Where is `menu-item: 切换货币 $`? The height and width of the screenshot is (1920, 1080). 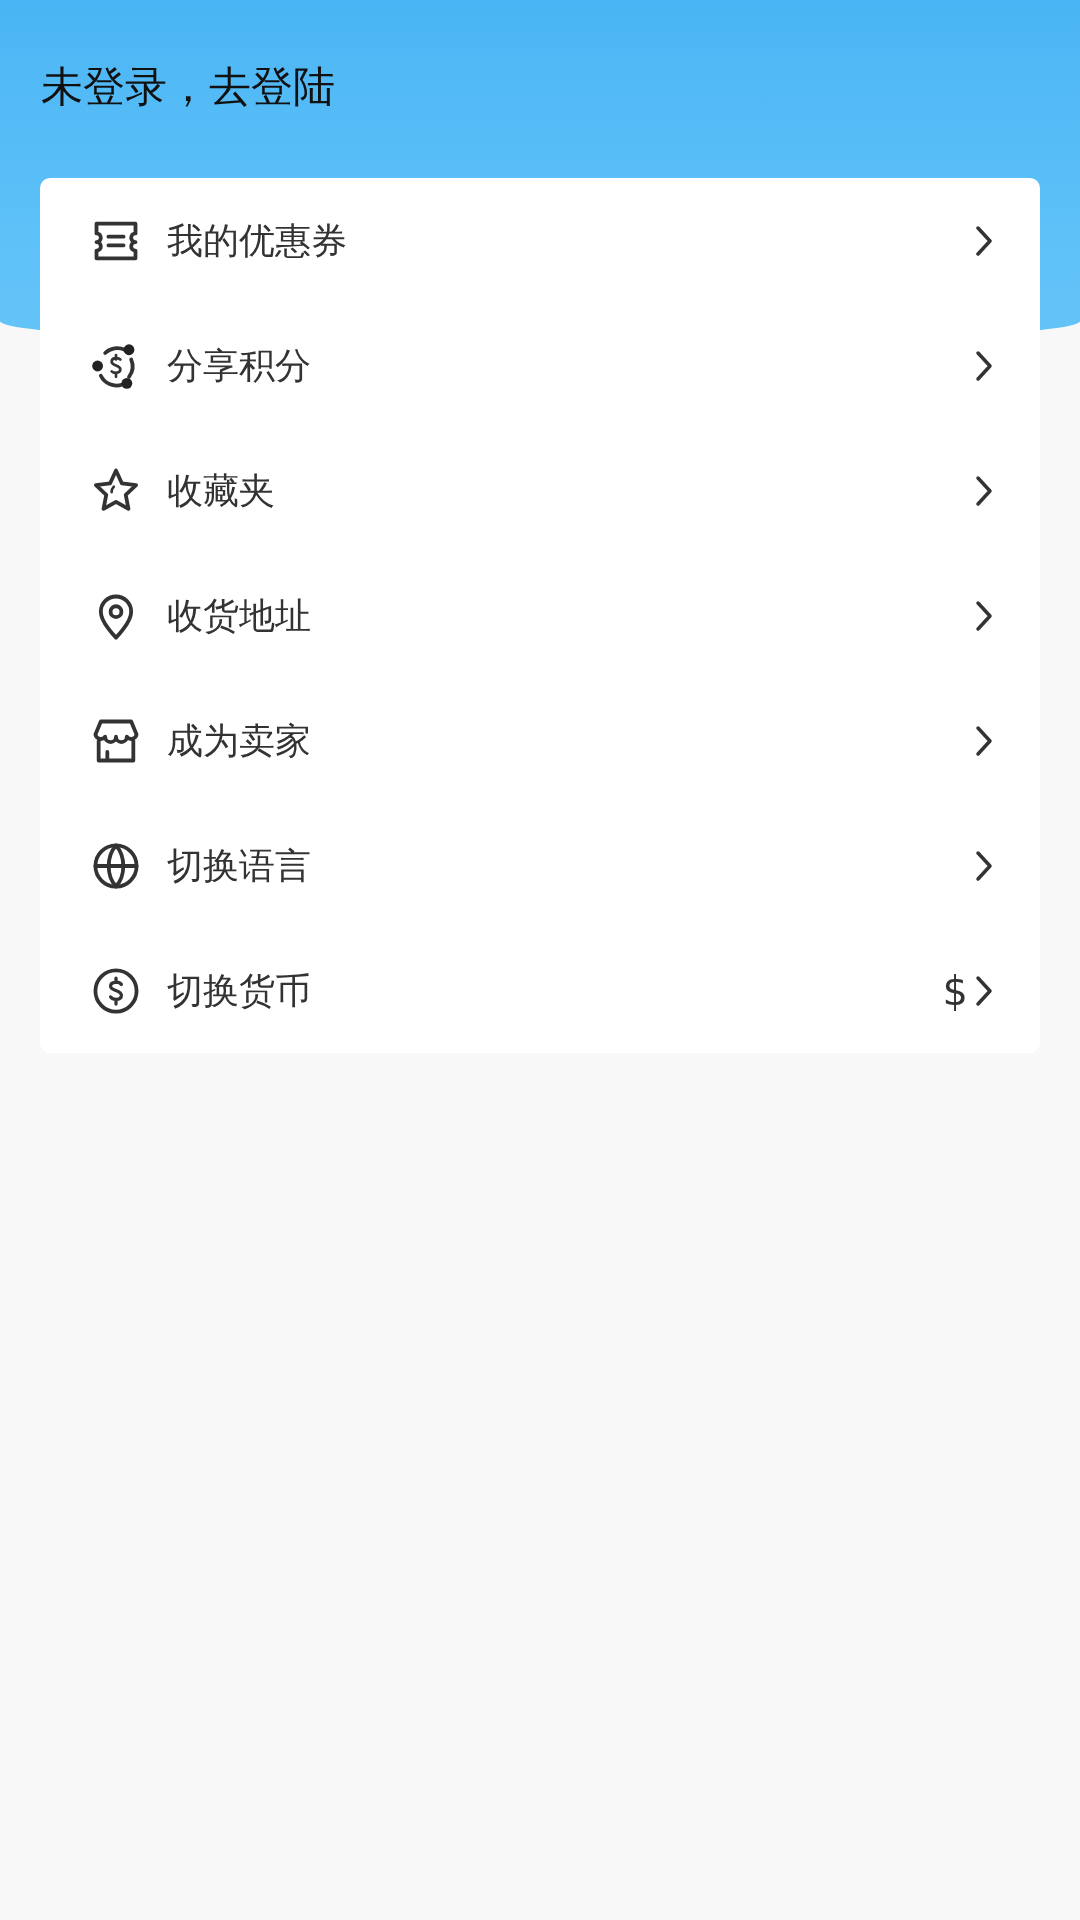
menu-item: 切换货币 $ is located at coordinates (540, 990).